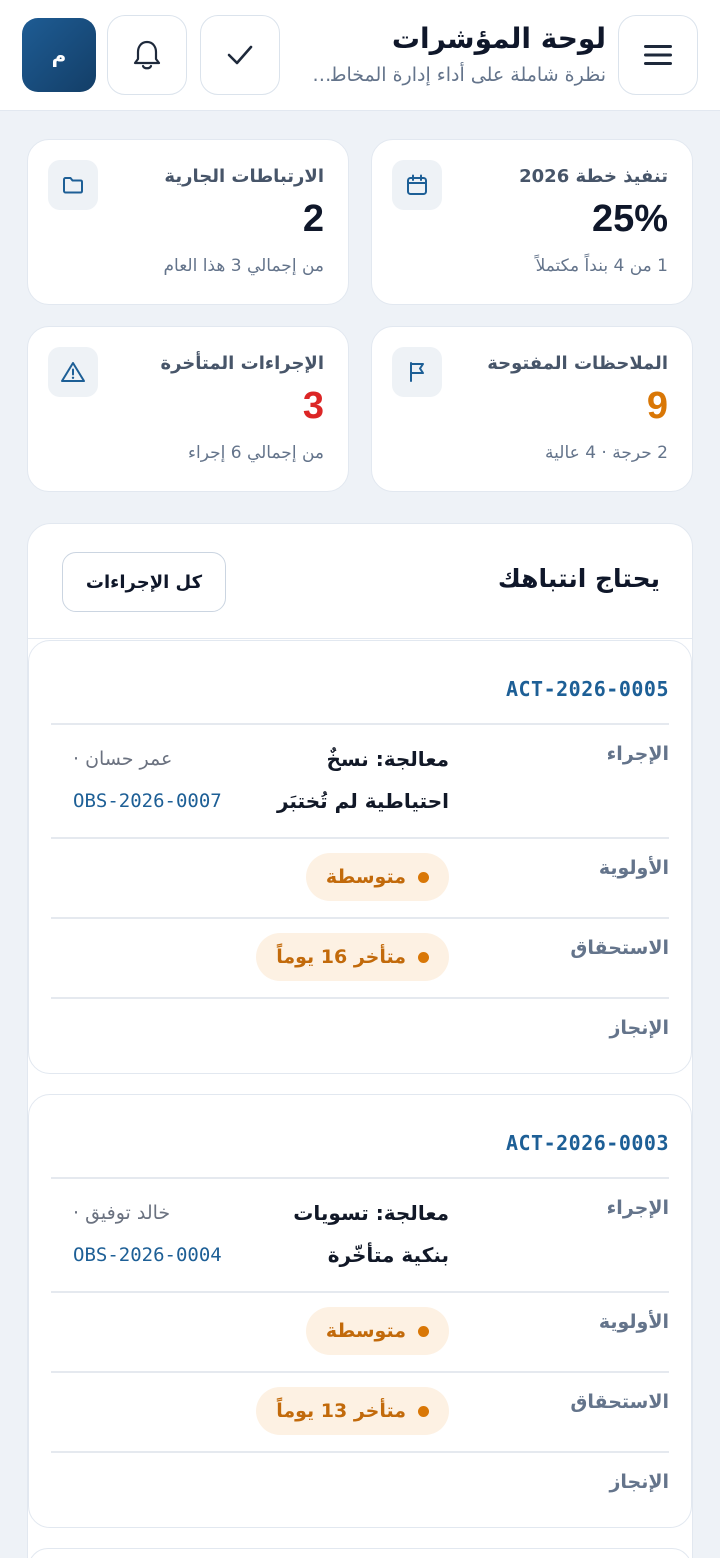 The image size is (720, 1558). I want to click on bell-icon, so click(147, 55).